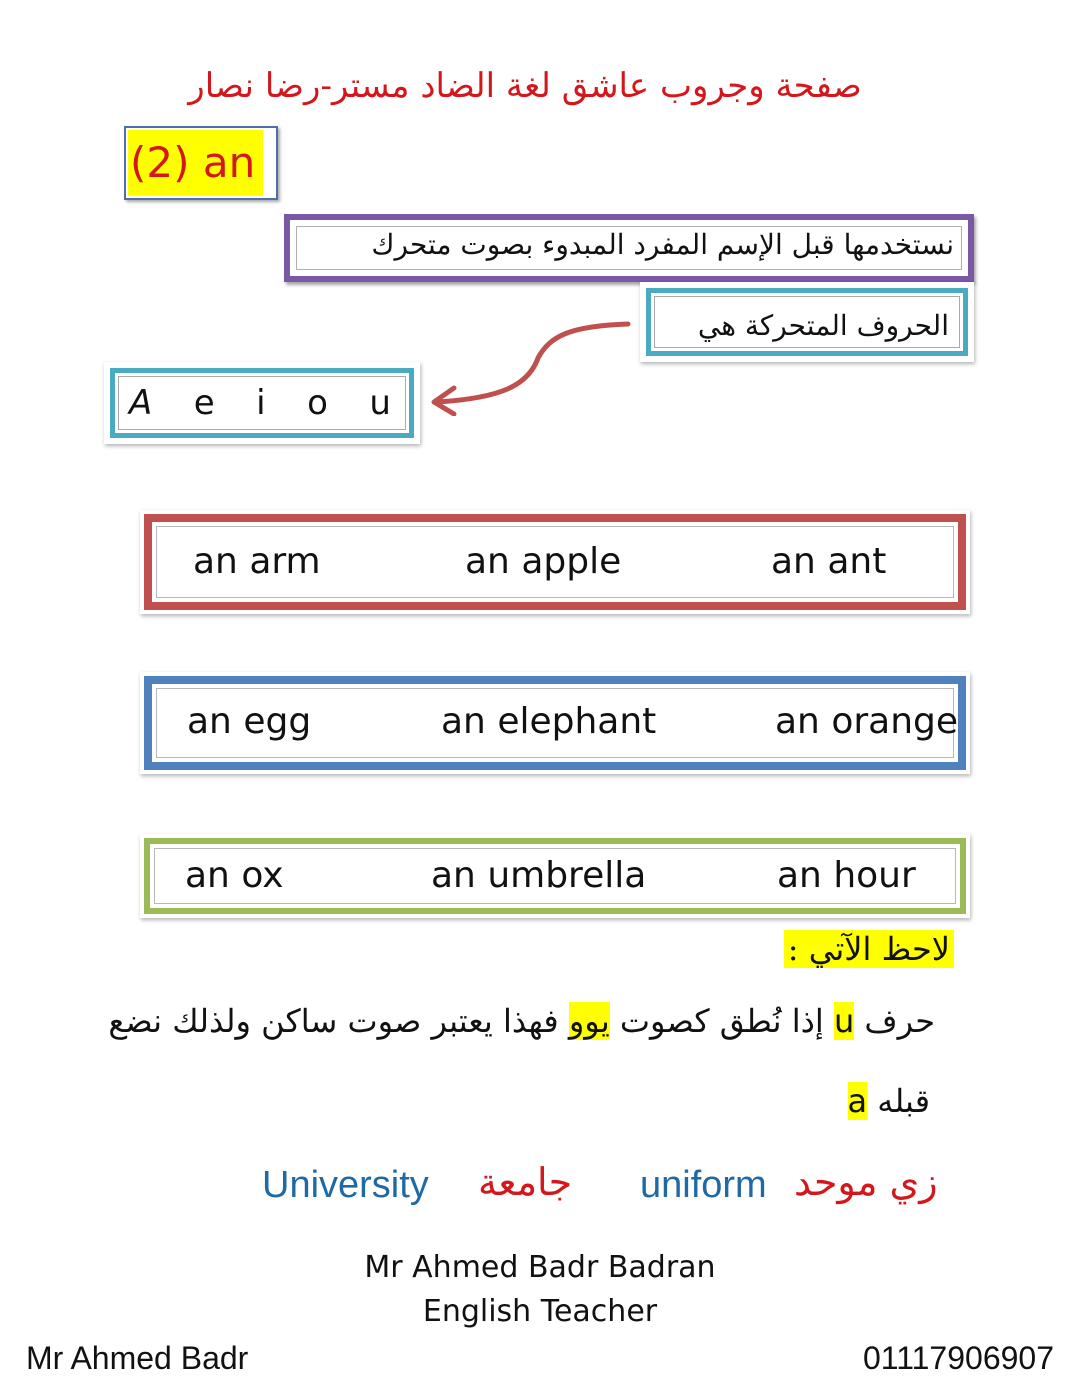 The width and height of the screenshot is (1080, 1397). Describe the element at coordinates (868, 949) in the screenshot. I see `note-heading: لاحظ الآتي :` at that location.